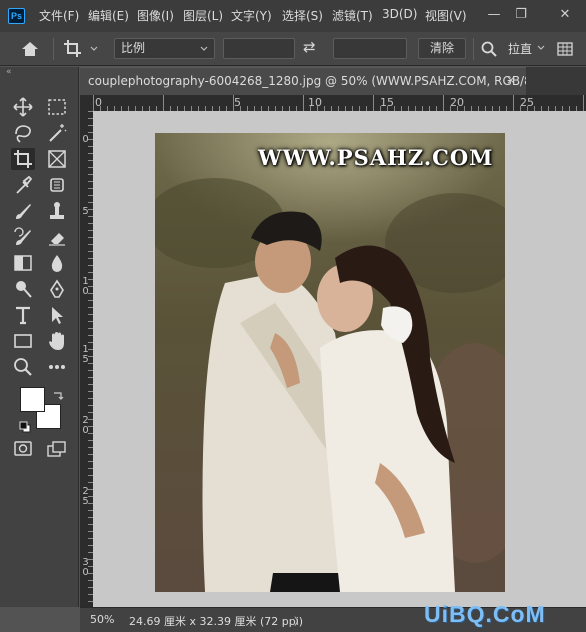  I want to click on clone-stamp-icon, so click(57, 211).